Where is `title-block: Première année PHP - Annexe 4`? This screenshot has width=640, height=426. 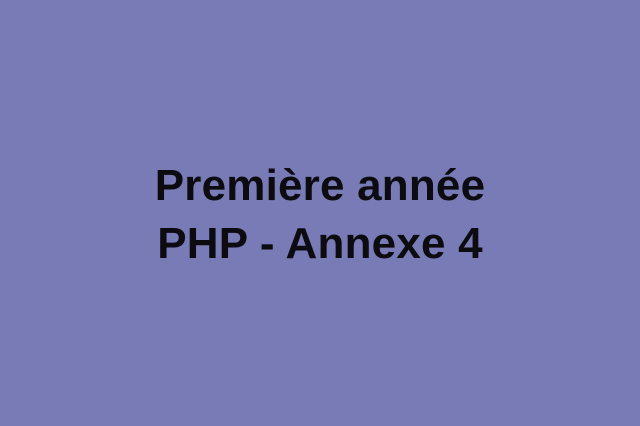 title-block: Première année PHP - Annexe 4 is located at coordinates (320, 215).